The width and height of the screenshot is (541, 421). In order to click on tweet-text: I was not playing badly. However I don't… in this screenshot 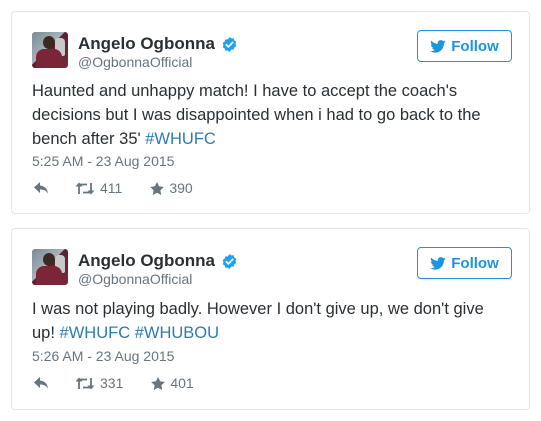, I will do `click(271, 321)`.